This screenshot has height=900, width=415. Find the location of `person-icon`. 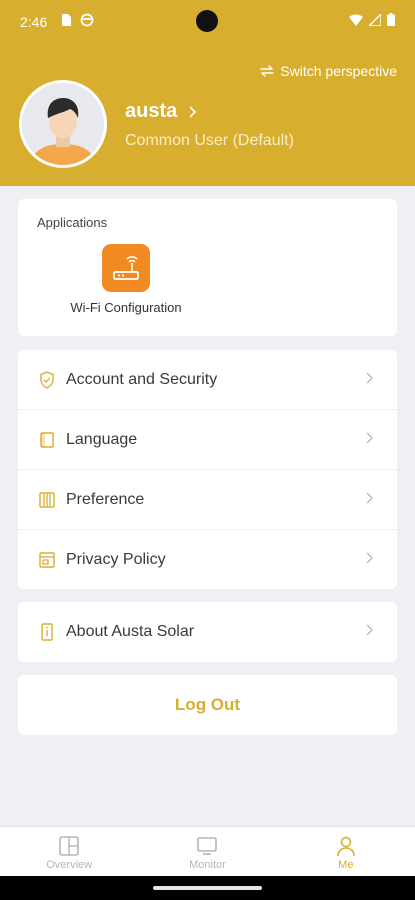

person-icon is located at coordinates (346, 846).